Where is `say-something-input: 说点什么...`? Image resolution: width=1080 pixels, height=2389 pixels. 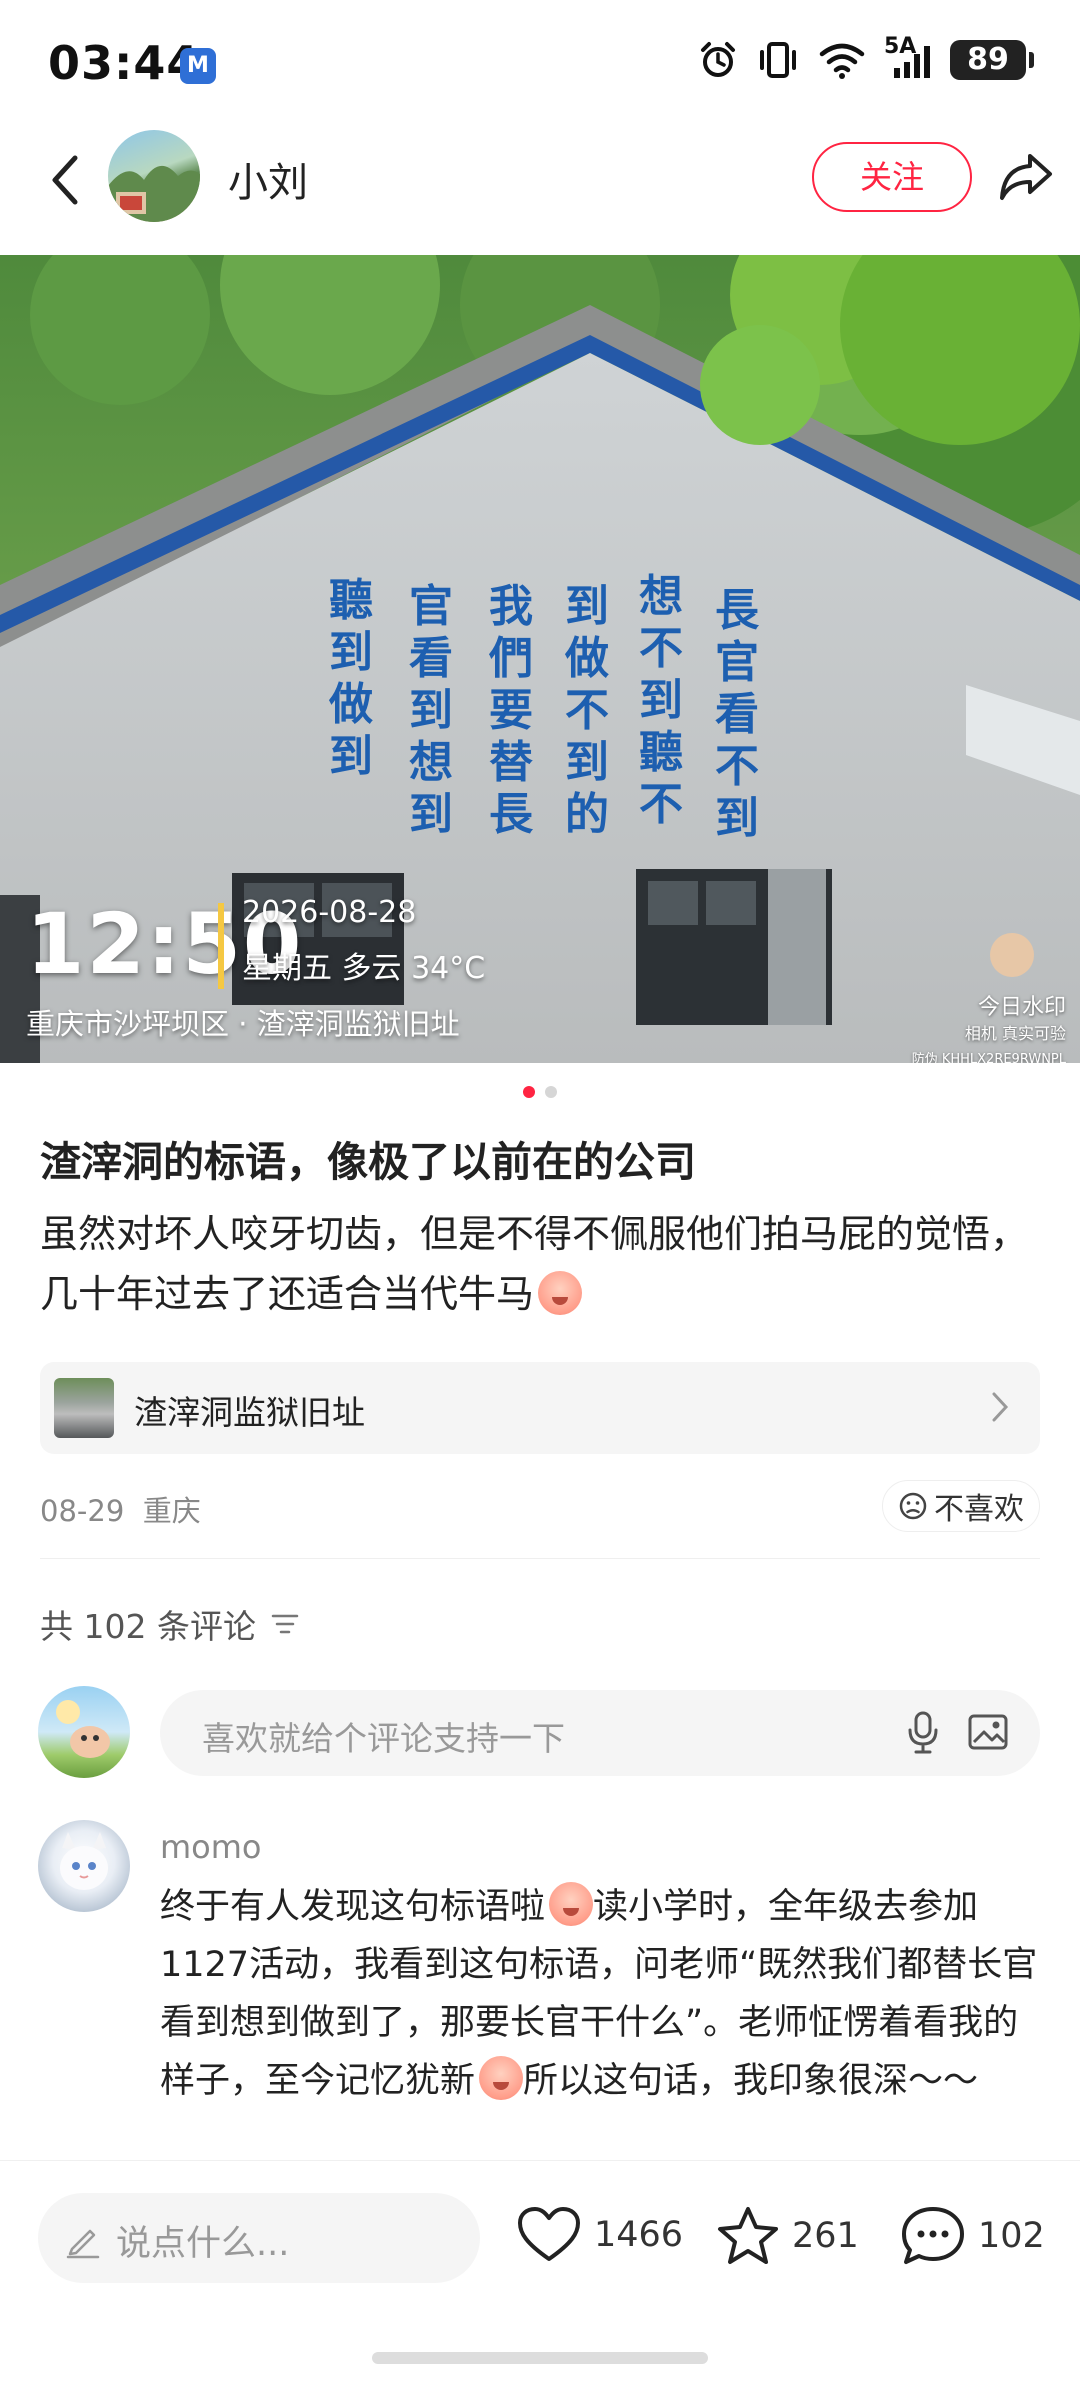 say-something-input: 说点什么... is located at coordinates (259, 2238).